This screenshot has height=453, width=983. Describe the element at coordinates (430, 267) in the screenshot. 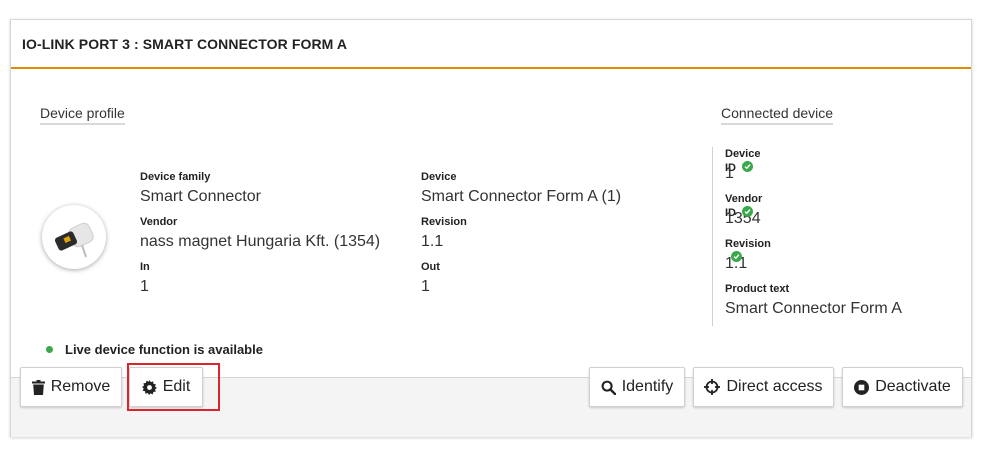

I see `out-label: Out` at that location.